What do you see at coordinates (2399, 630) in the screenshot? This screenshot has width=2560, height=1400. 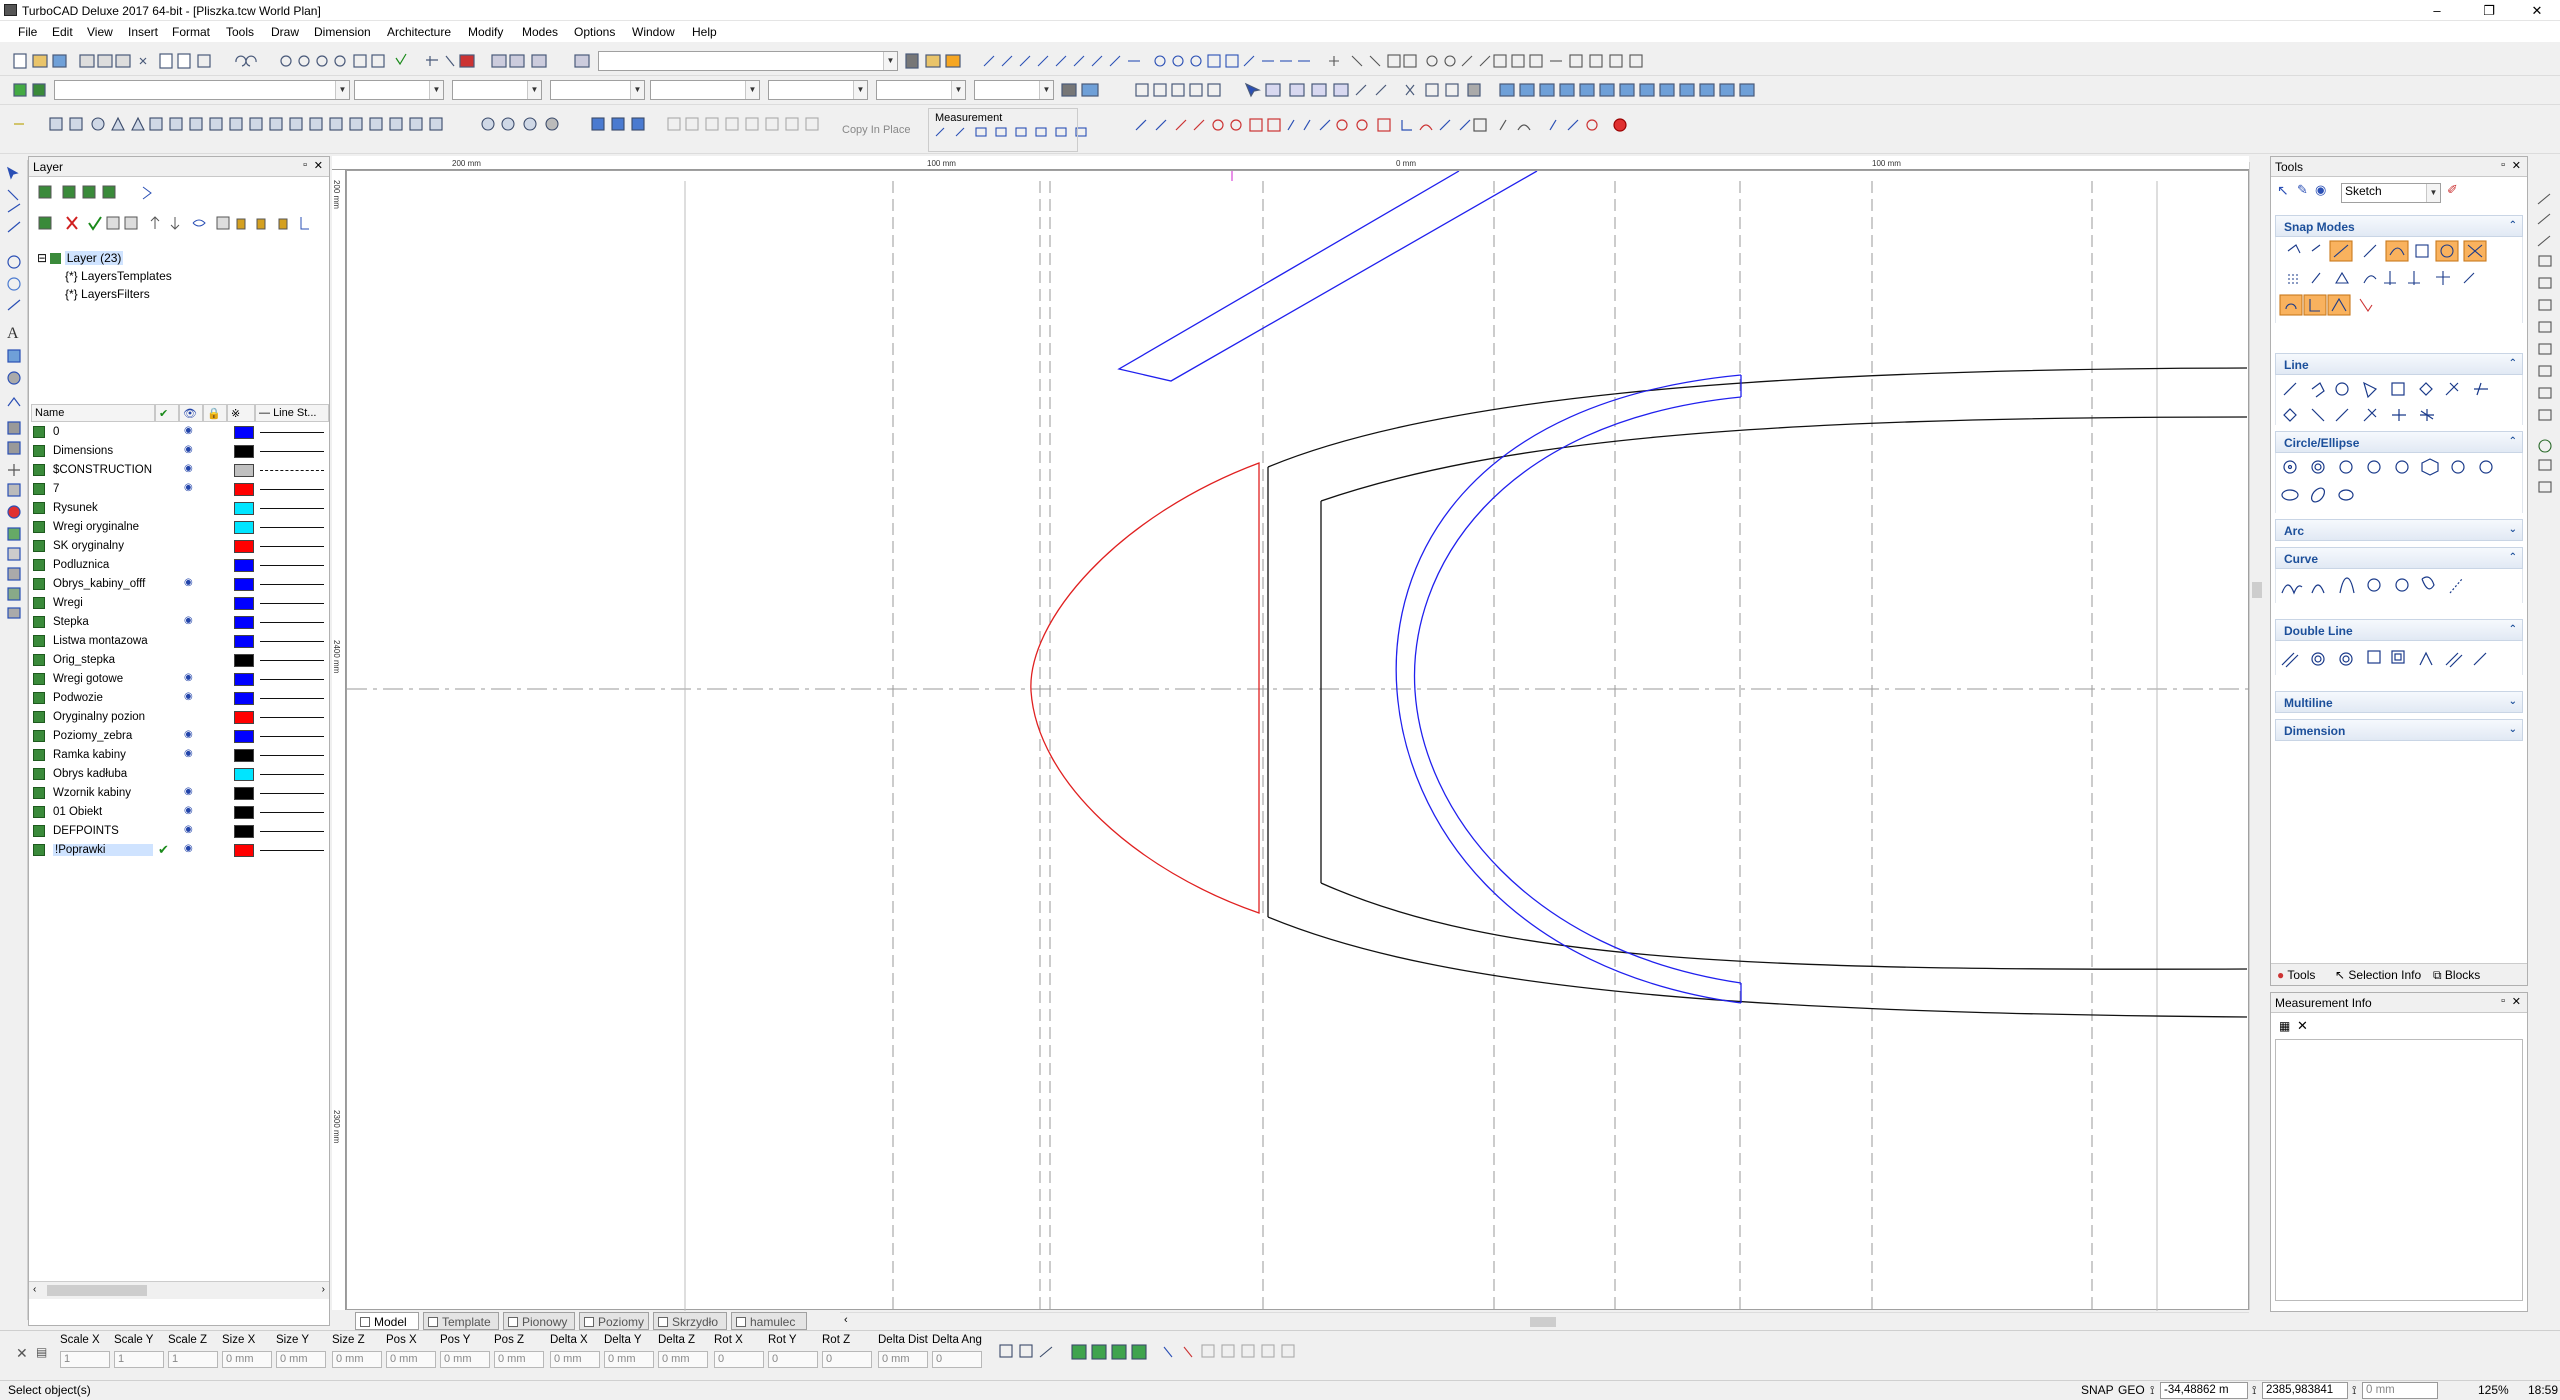 I see `section-double-line: Double Line ⌃` at bounding box center [2399, 630].